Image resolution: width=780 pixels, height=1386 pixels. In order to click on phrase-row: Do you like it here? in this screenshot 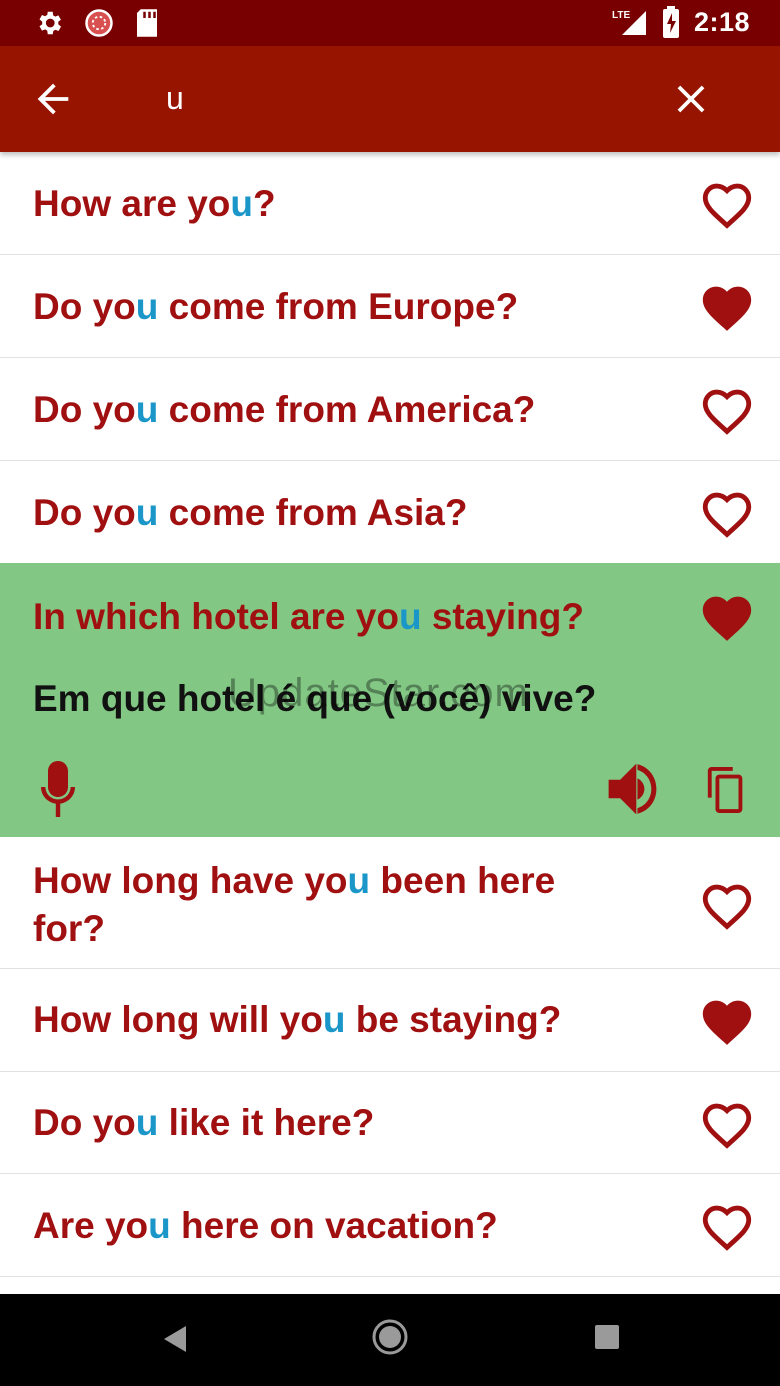, I will do `click(390, 1123)`.